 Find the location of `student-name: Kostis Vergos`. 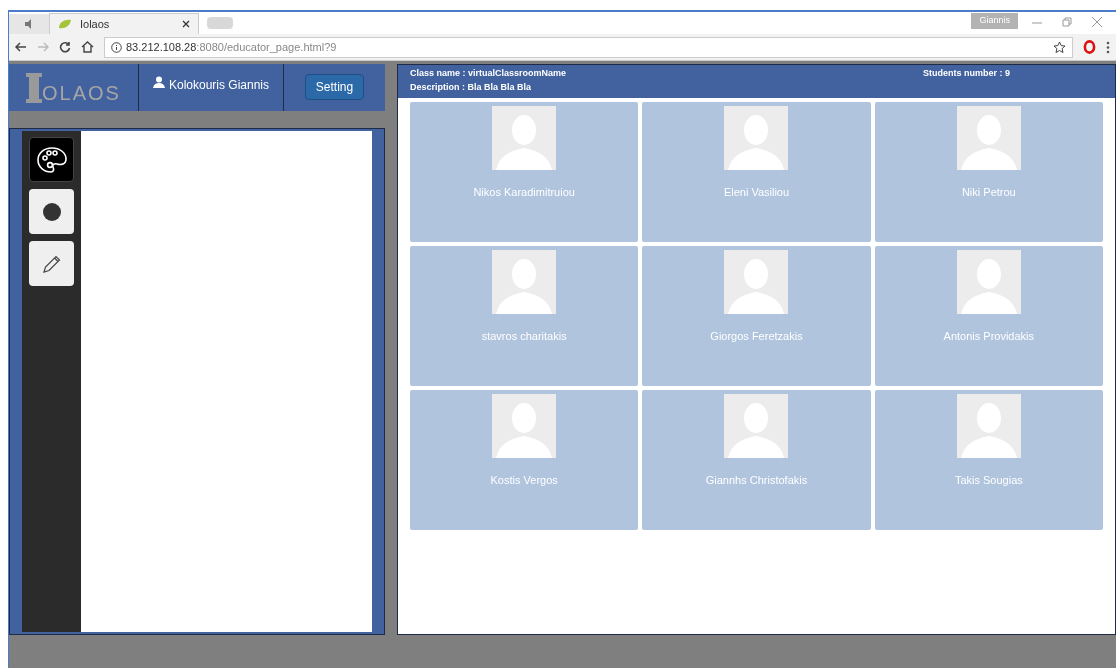

student-name: Kostis Vergos is located at coordinates (524, 480).